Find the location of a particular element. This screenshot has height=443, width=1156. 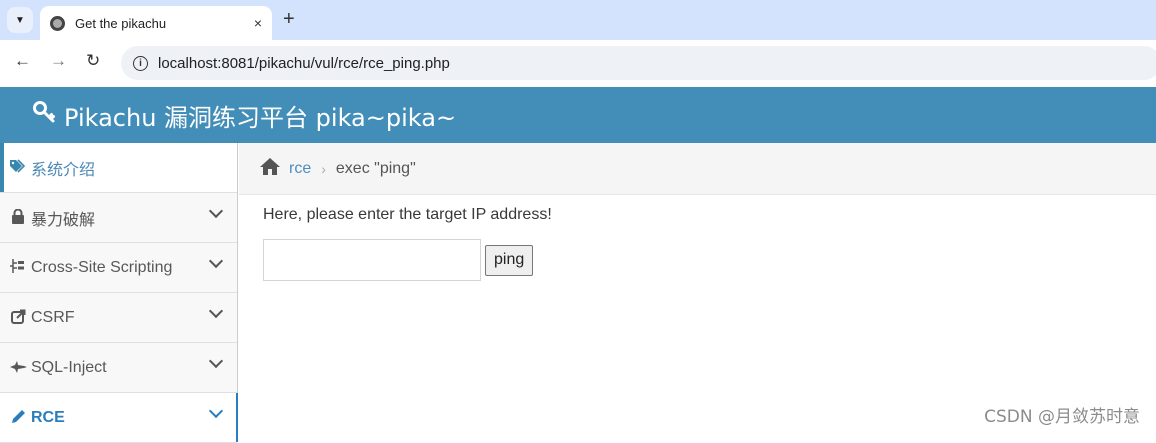

breadcrumb-current: exec "ping" is located at coordinates (375, 168).